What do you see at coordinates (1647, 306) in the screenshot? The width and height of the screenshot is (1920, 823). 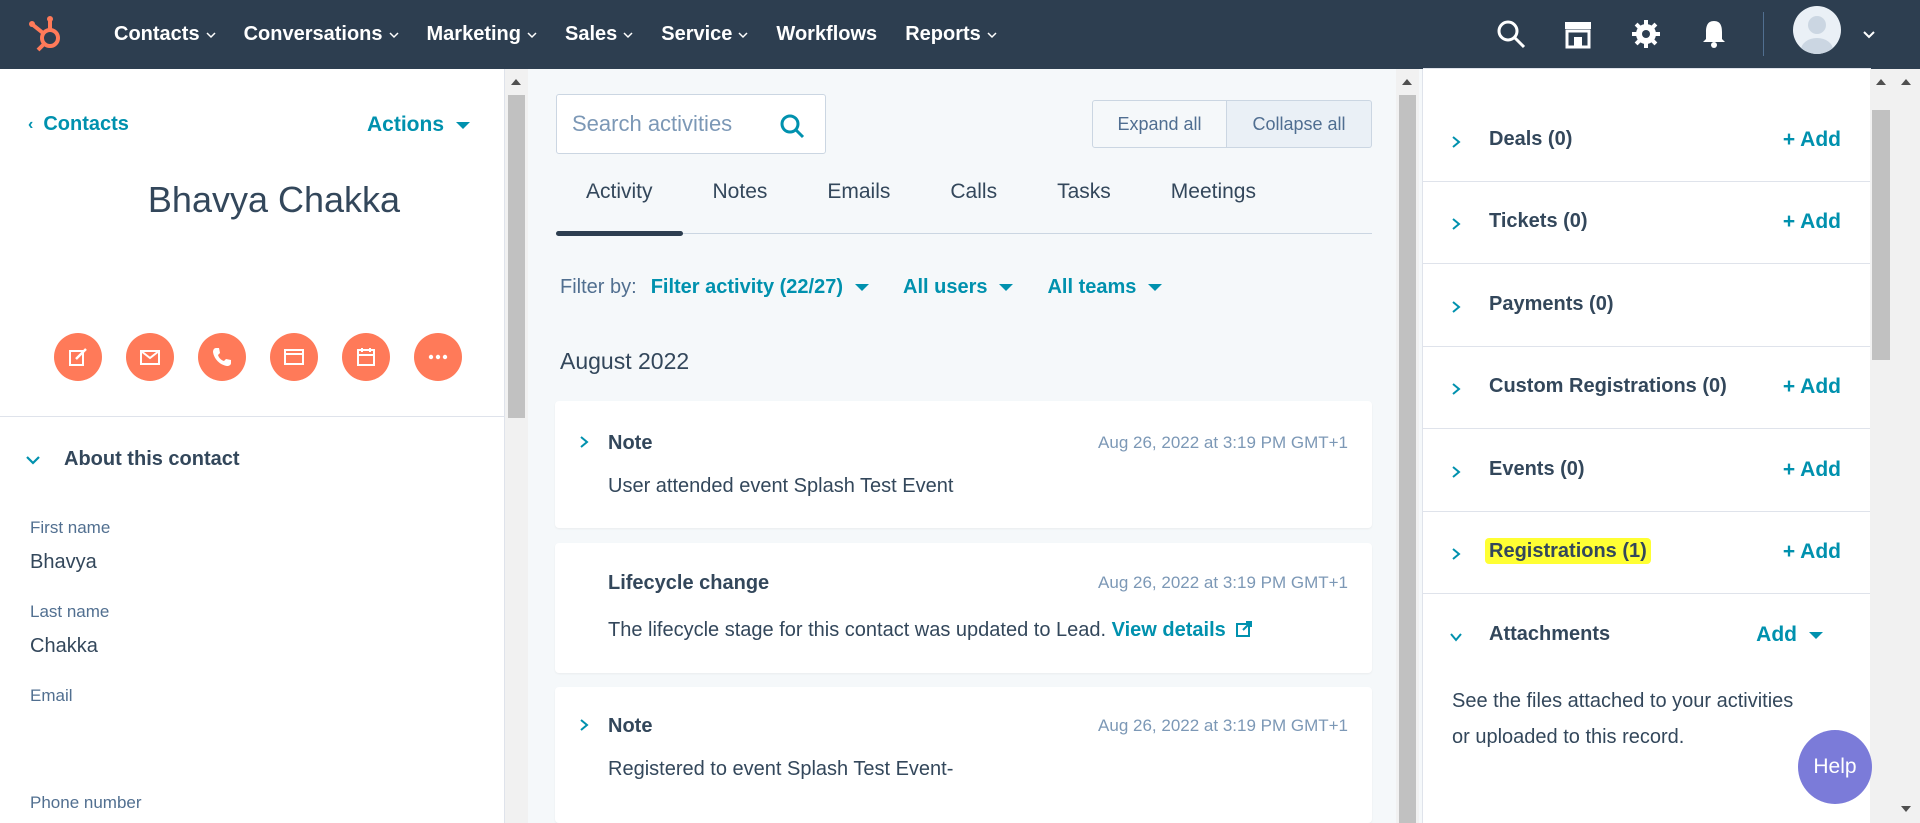 I see `association-section-payments: Payments (0)` at bounding box center [1647, 306].